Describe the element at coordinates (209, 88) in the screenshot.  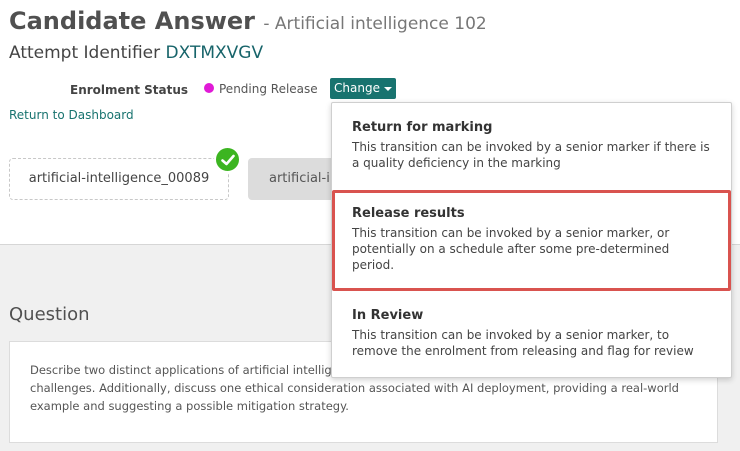
I see `status-dot-icon` at that location.